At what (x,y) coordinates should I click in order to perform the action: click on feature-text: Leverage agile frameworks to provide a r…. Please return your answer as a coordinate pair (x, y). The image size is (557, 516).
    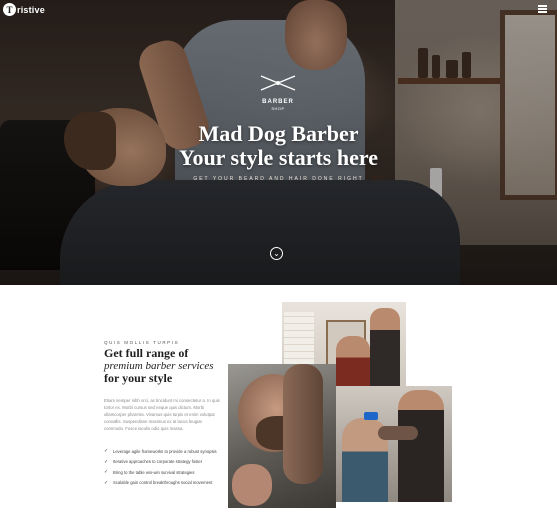
    Looking at the image, I should click on (165, 451).